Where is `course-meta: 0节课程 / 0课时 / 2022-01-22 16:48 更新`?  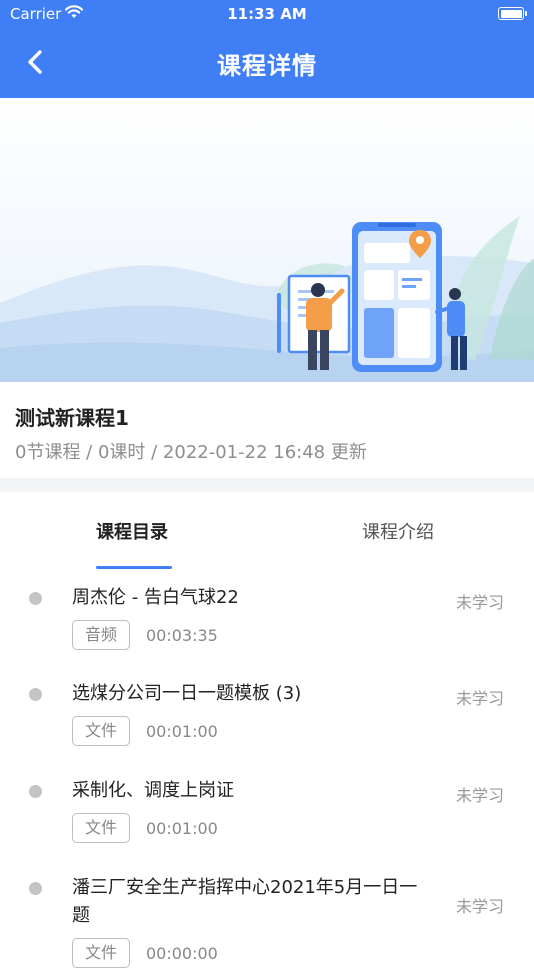 course-meta: 0节课程 / 0课时 / 2022-01-22 16:48 更新 is located at coordinates (191, 452).